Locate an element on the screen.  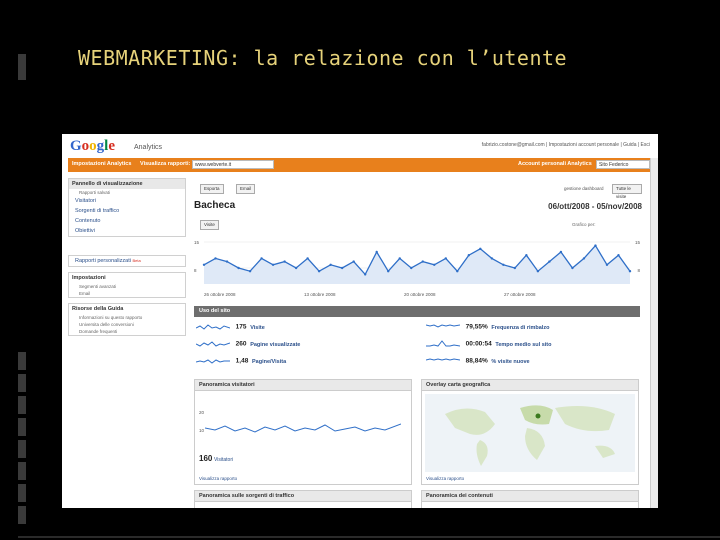
geo-report-link: Visualizza rapporto is located at coordinates (445, 478).